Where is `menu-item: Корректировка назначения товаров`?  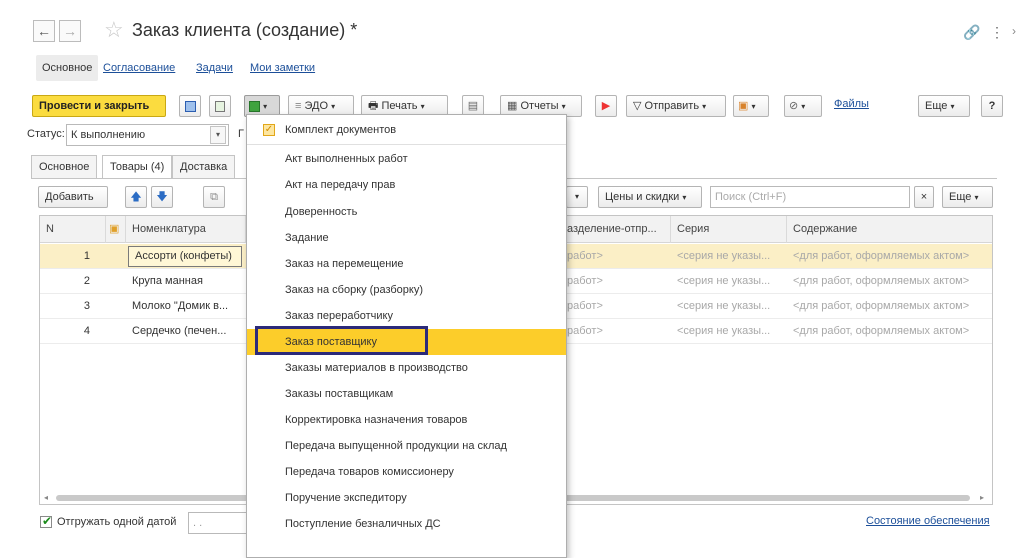
menu-item: Корректировка назначения товаров is located at coordinates (406, 420).